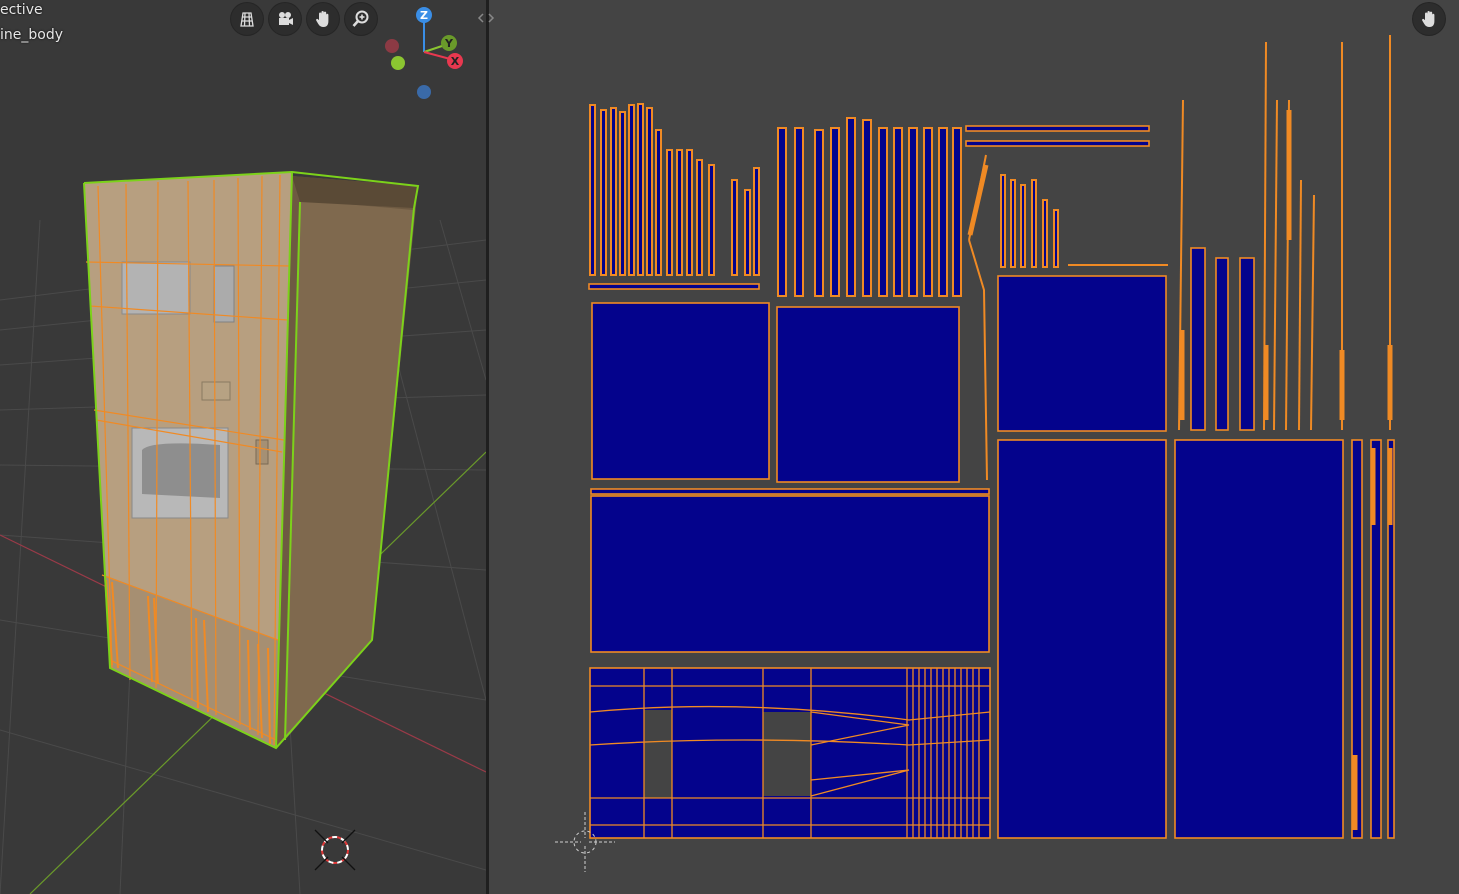 This screenshot has height=894, width=1459. Describe the element at coordinates (680, 391) in the screenshot. I see `uv-island-front-left` at that location.